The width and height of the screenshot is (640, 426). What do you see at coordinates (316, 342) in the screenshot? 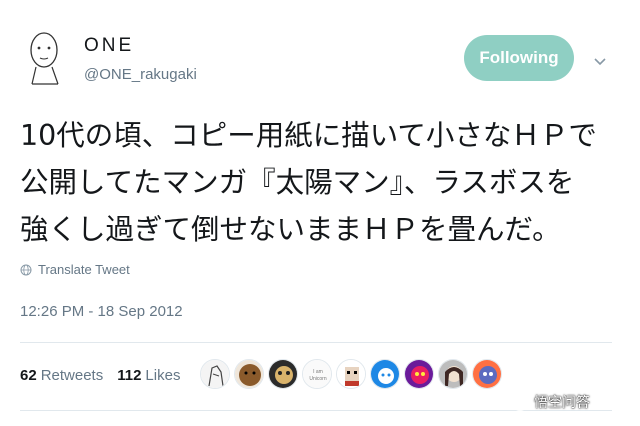
I see `divider` at bounding box center [316, 342].